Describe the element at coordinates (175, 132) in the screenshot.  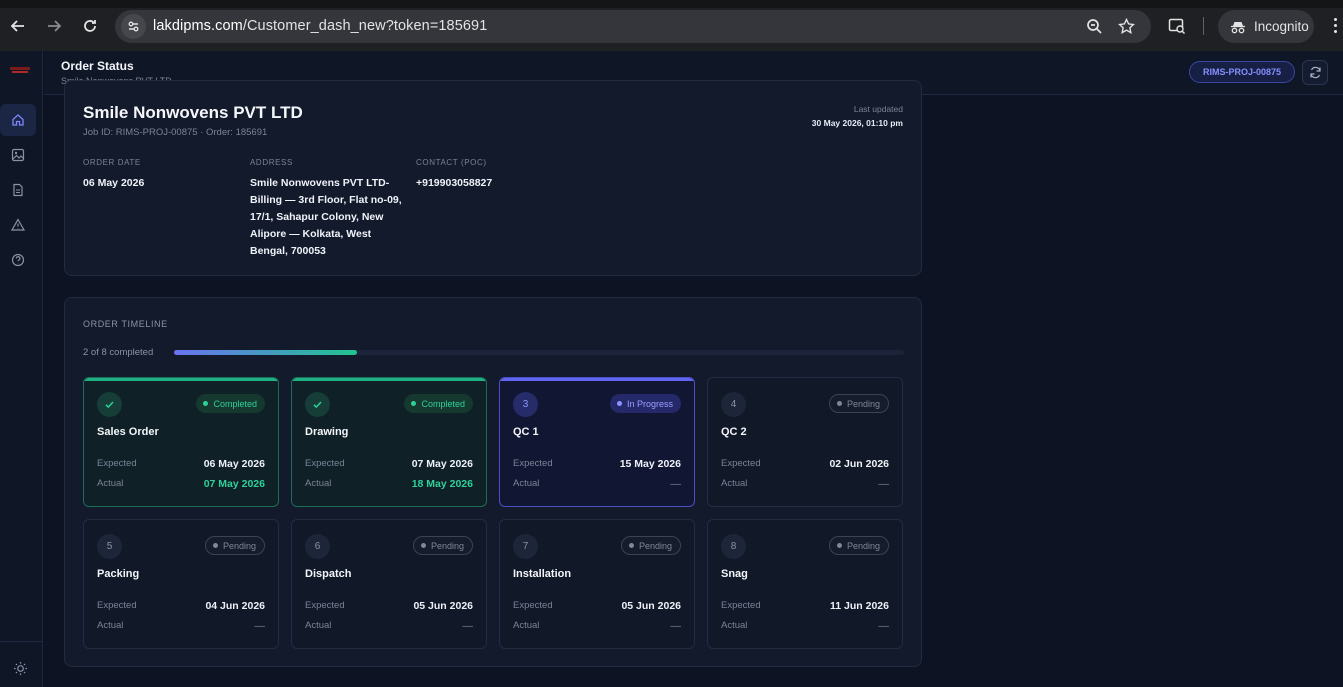
I see `job-id-line: Job ID: RIMS-PROJ-00875 · Order: 185691` at that location.